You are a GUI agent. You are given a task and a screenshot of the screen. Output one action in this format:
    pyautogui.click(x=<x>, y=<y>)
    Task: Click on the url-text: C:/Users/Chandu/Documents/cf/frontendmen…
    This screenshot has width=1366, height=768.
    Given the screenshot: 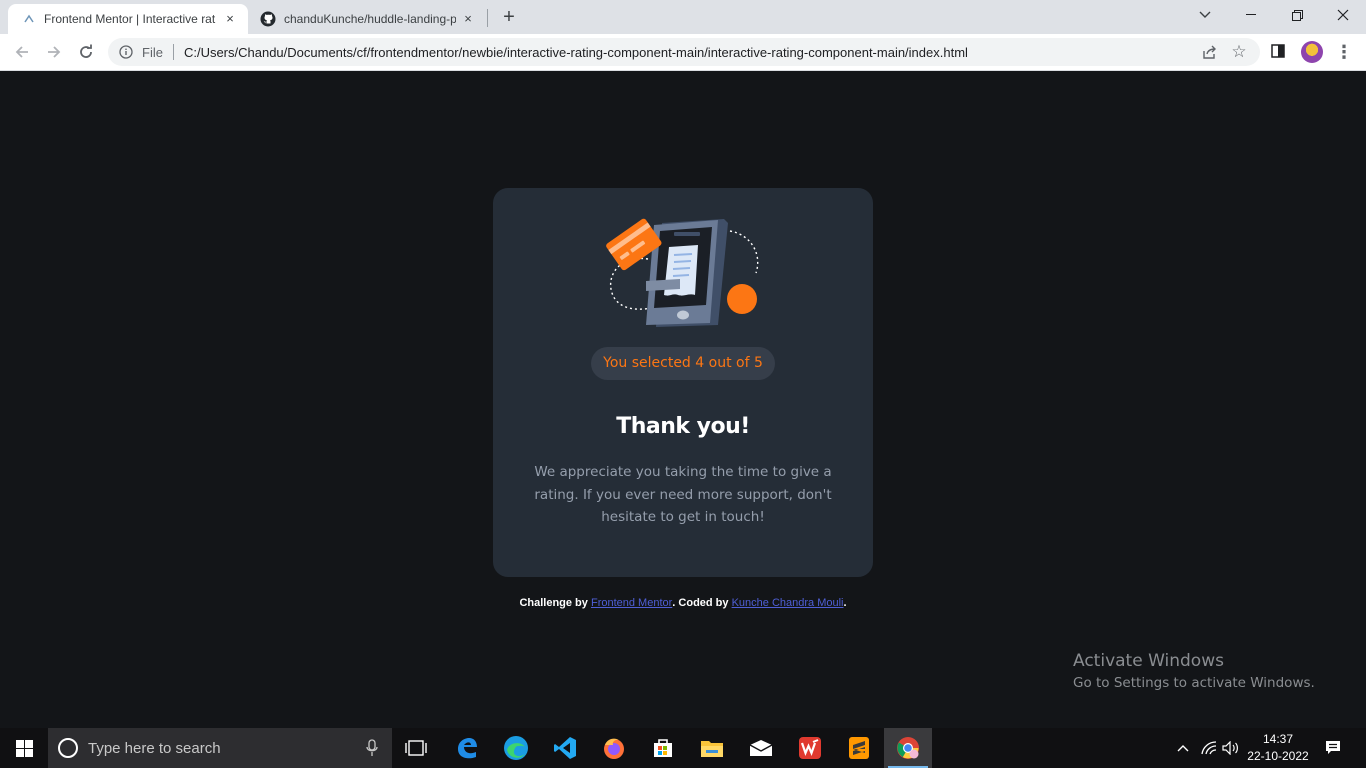 What is the action you would take?
    pyautogui.click(x=576, y=52)
    